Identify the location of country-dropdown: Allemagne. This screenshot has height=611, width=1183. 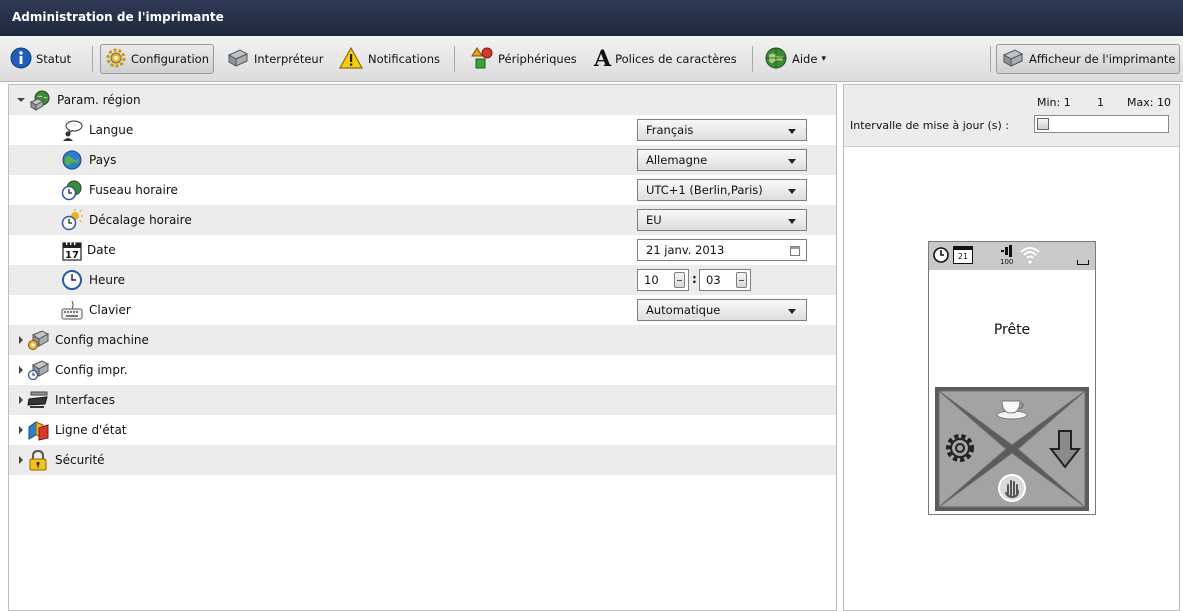
(722, 160).